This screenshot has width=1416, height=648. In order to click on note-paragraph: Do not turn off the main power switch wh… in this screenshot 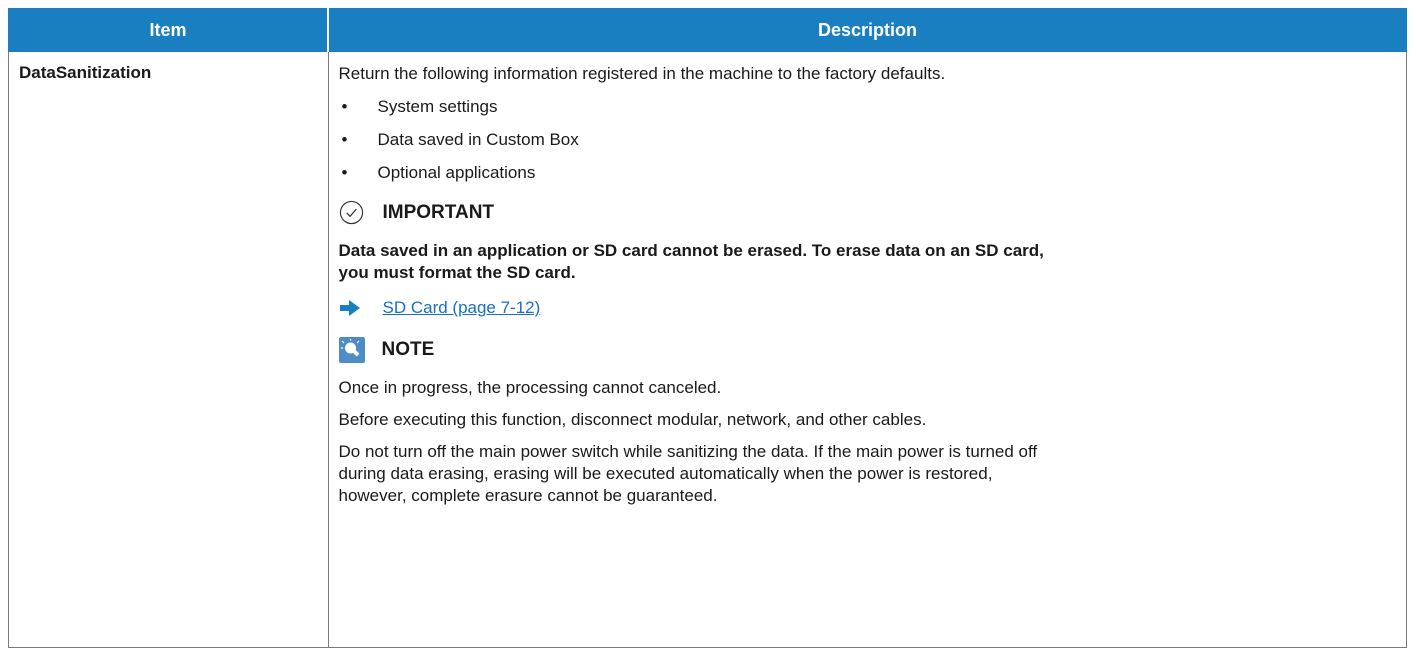, I will do `click(868, 474)`.